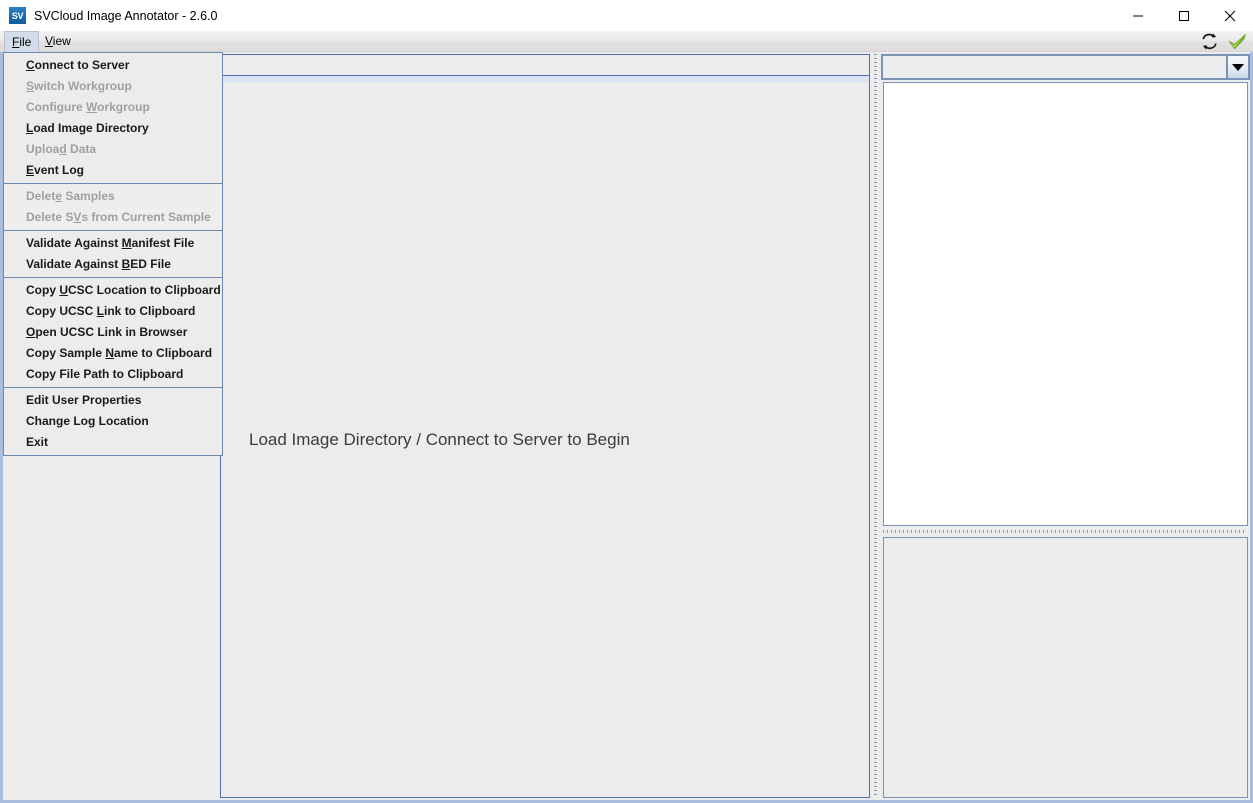  I want to click on menu-file-label-rest: ile, so click(25, 42).